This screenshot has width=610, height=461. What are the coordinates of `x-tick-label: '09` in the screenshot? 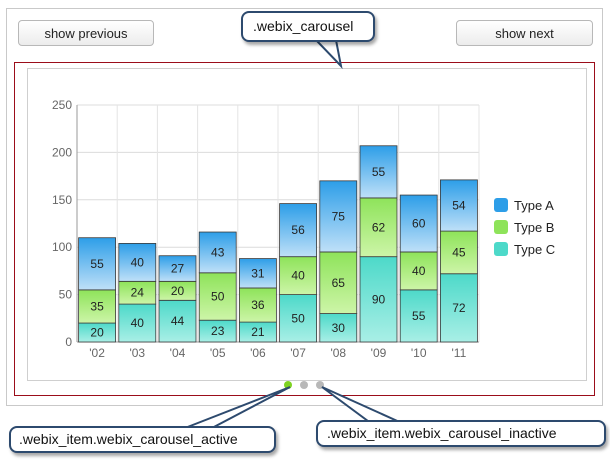 It's located at (379, 353).